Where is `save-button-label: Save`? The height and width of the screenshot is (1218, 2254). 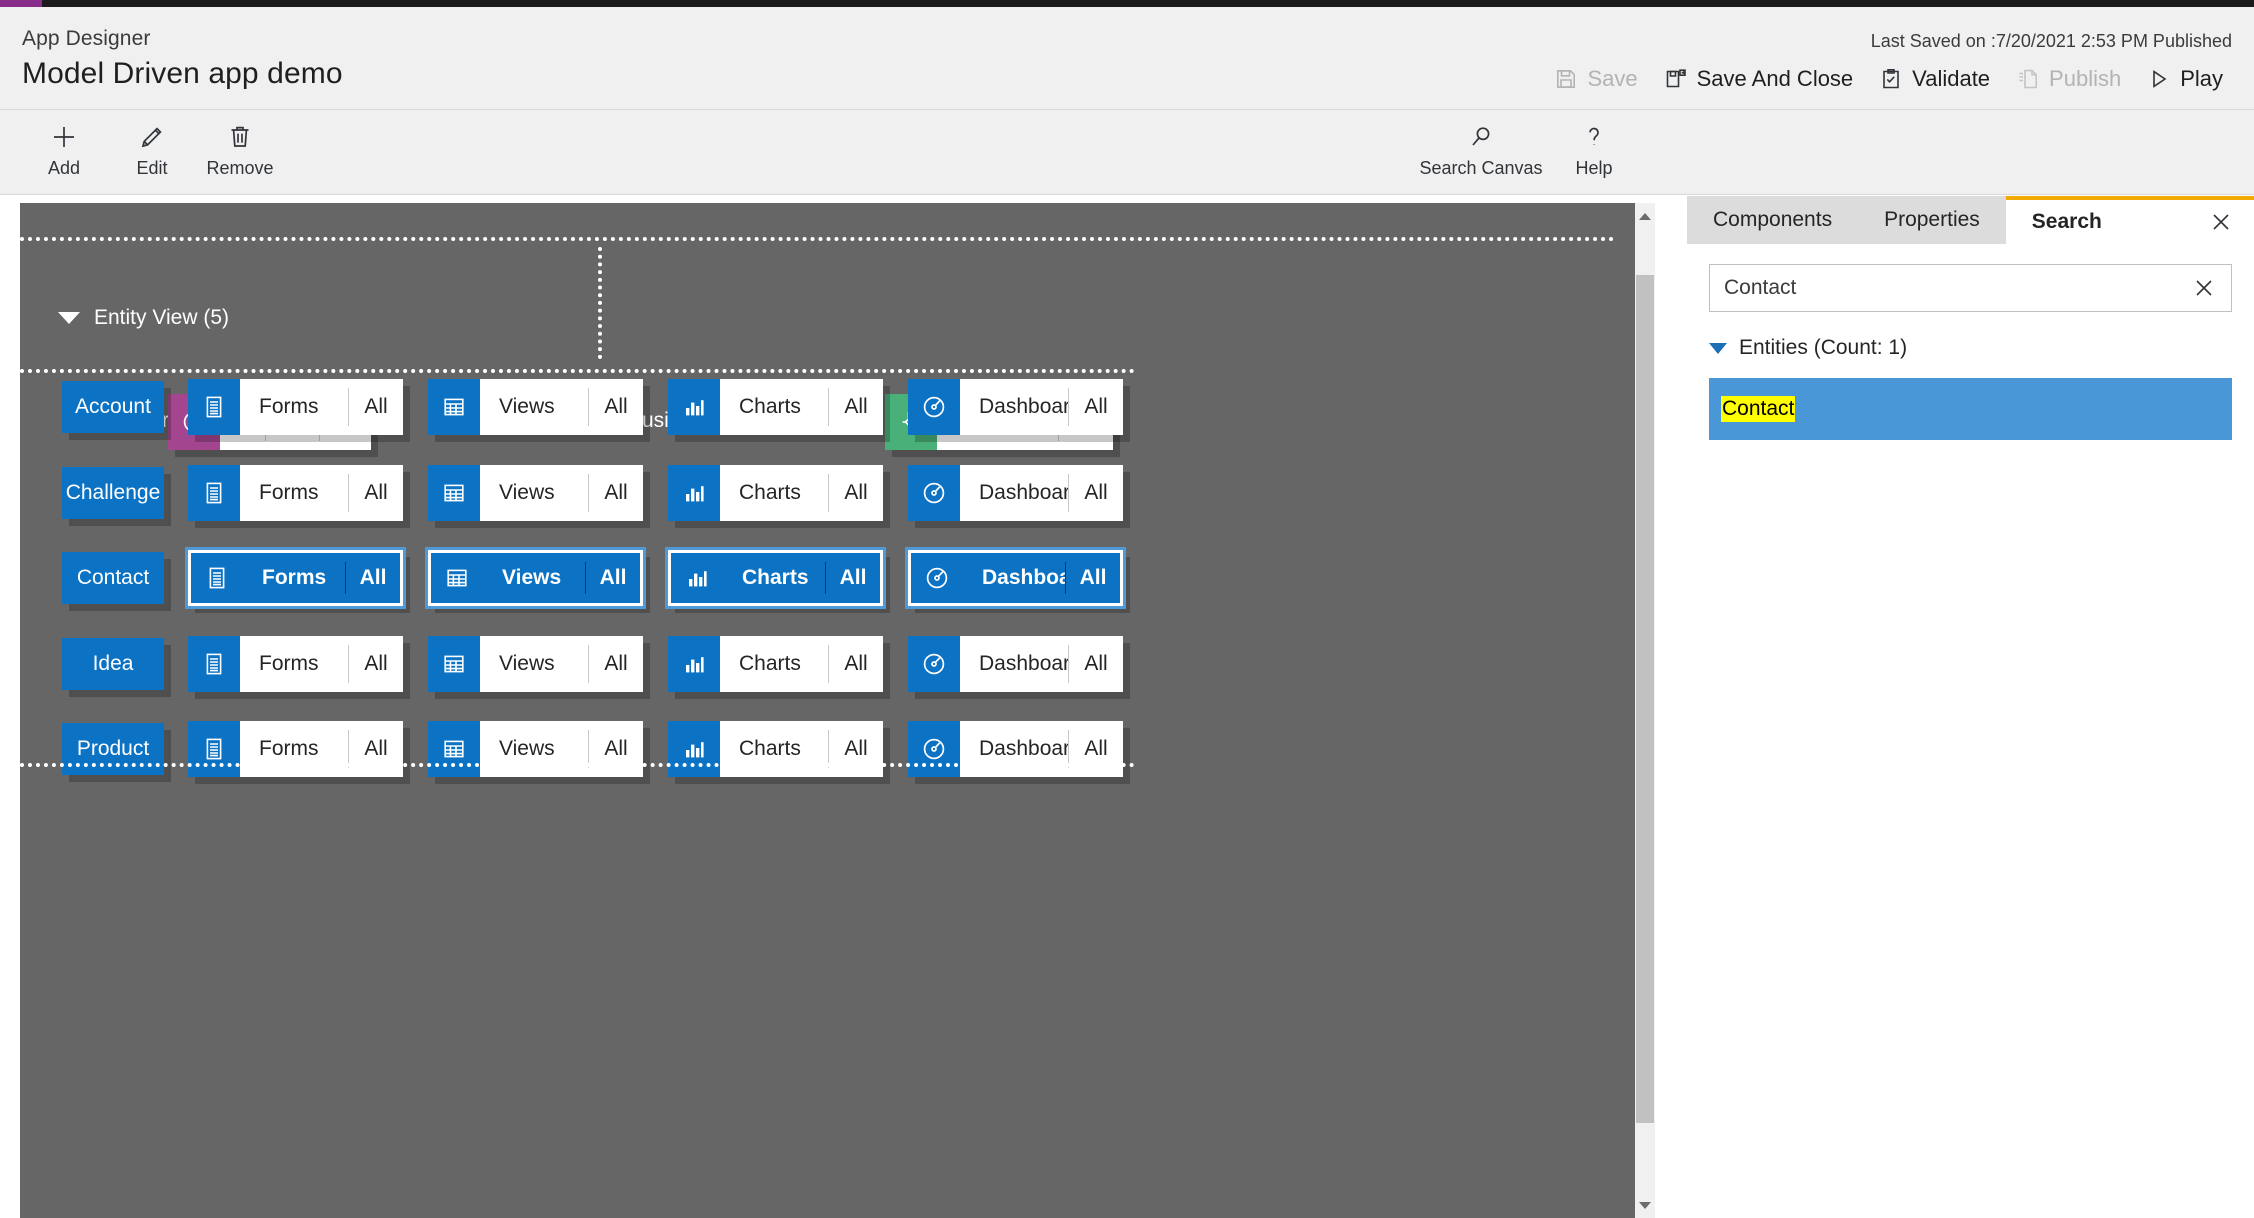 save-button-label: Save is located at coordinates (1612, 78).